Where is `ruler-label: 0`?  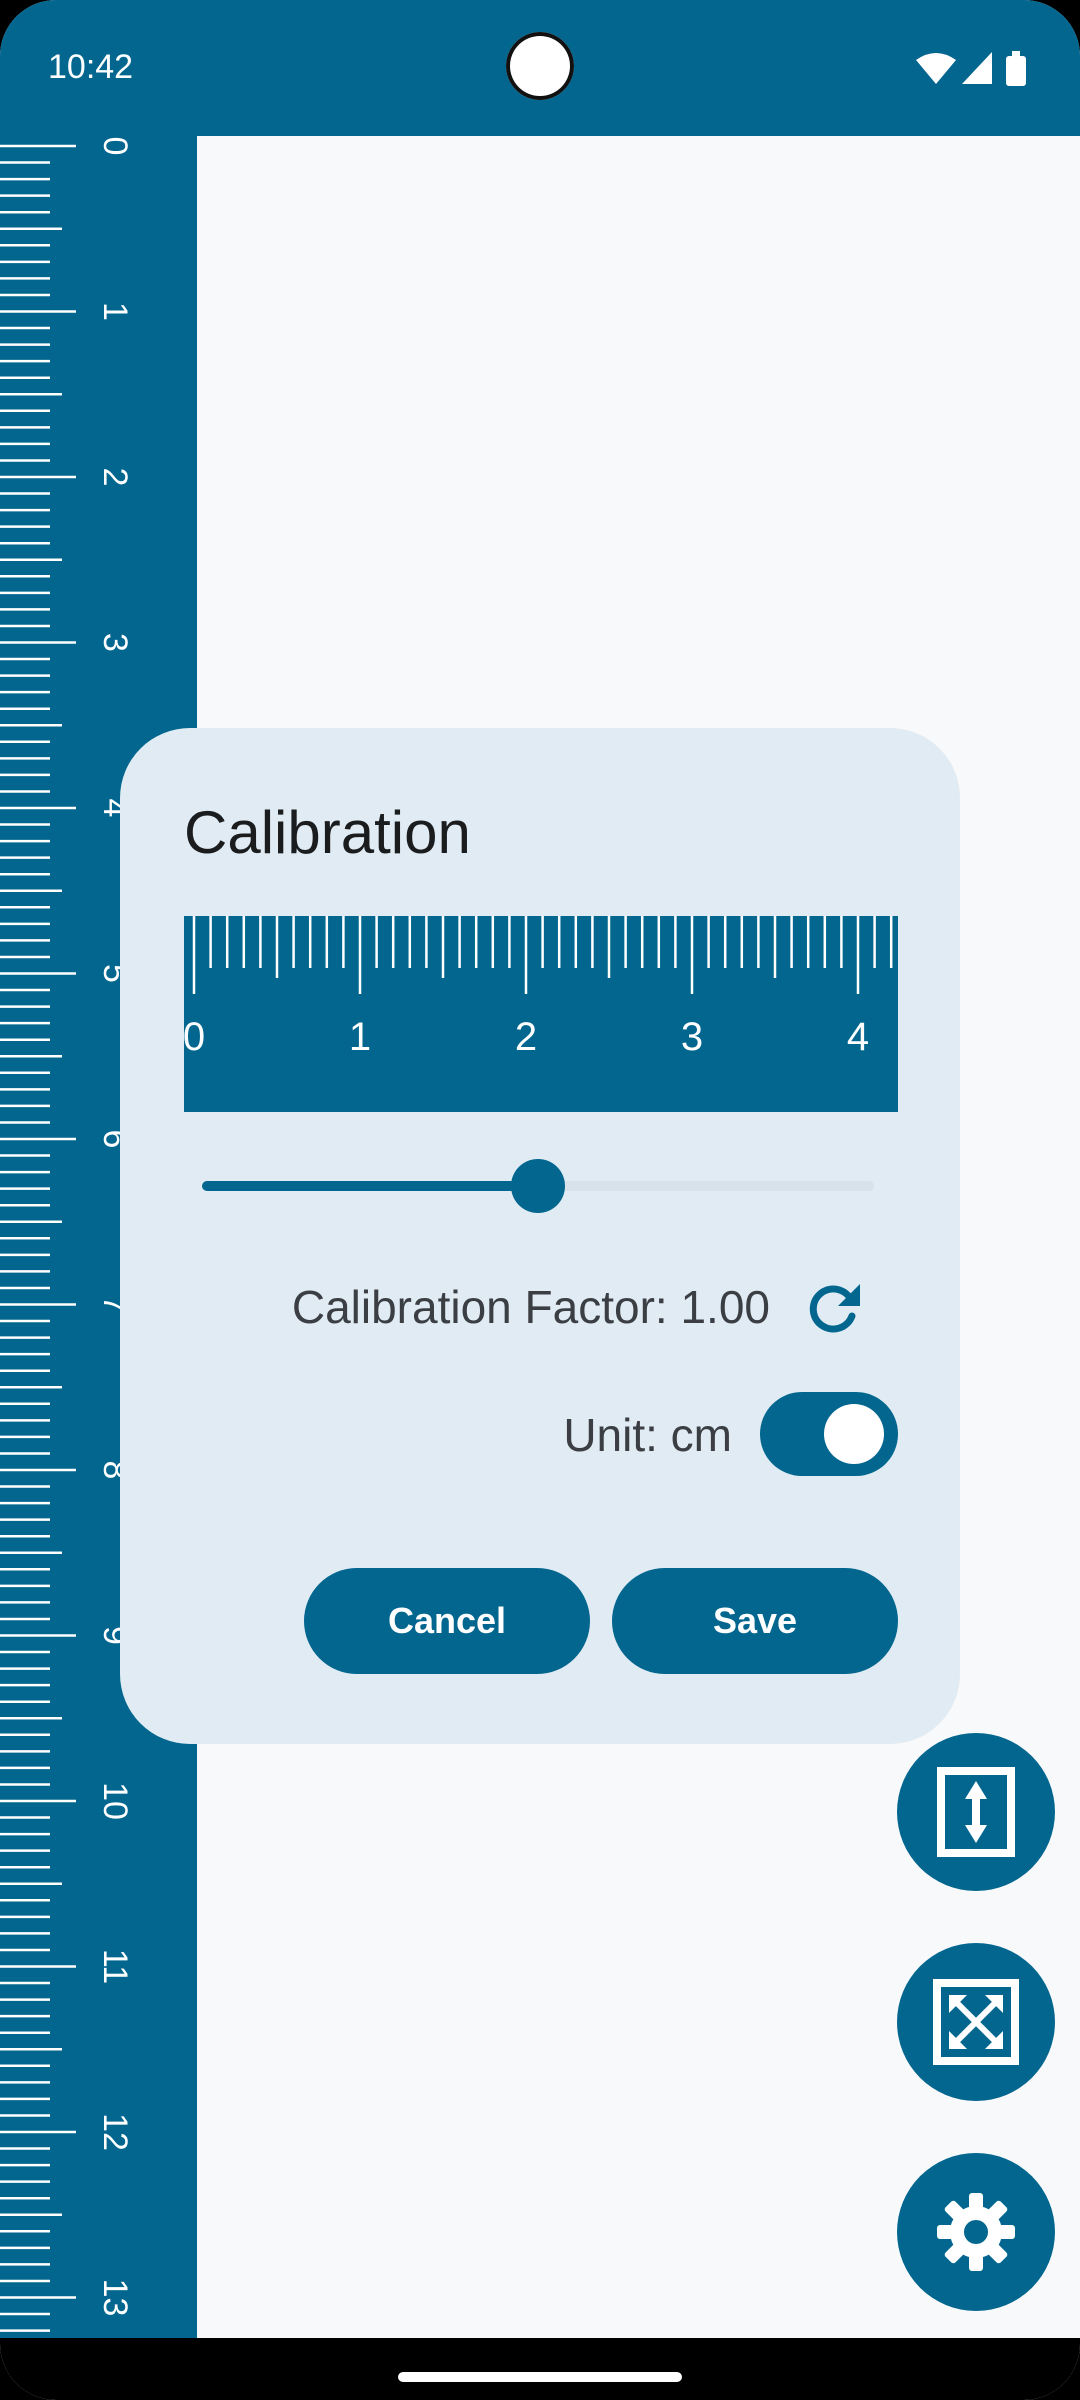
ruler-label: 0 is located at coordinates (115, 146).